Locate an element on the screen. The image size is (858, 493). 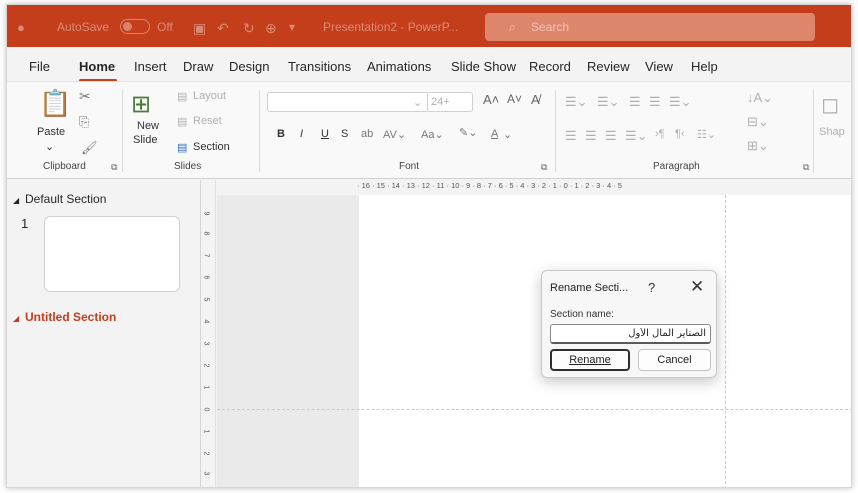
tab-view: View is located at coordinates (659, 66).